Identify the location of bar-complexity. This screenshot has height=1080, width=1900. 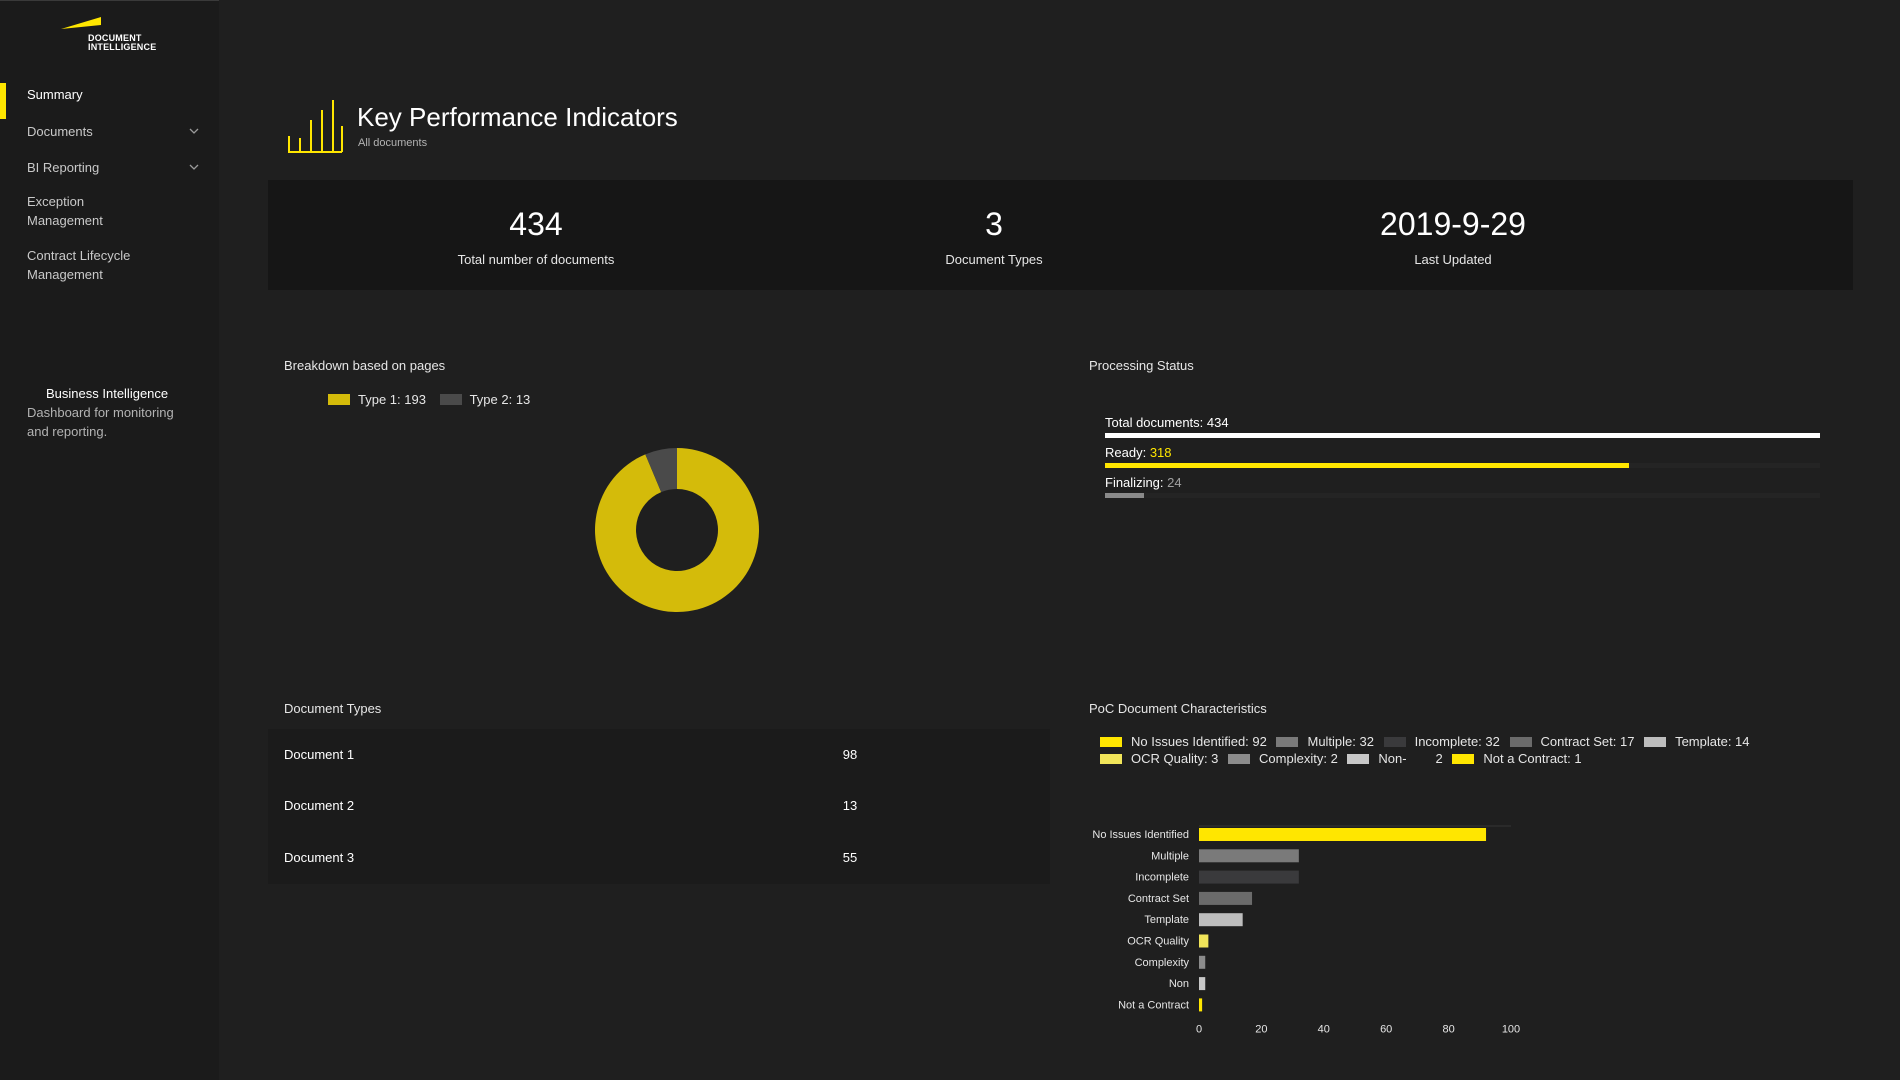
(1202, 962).